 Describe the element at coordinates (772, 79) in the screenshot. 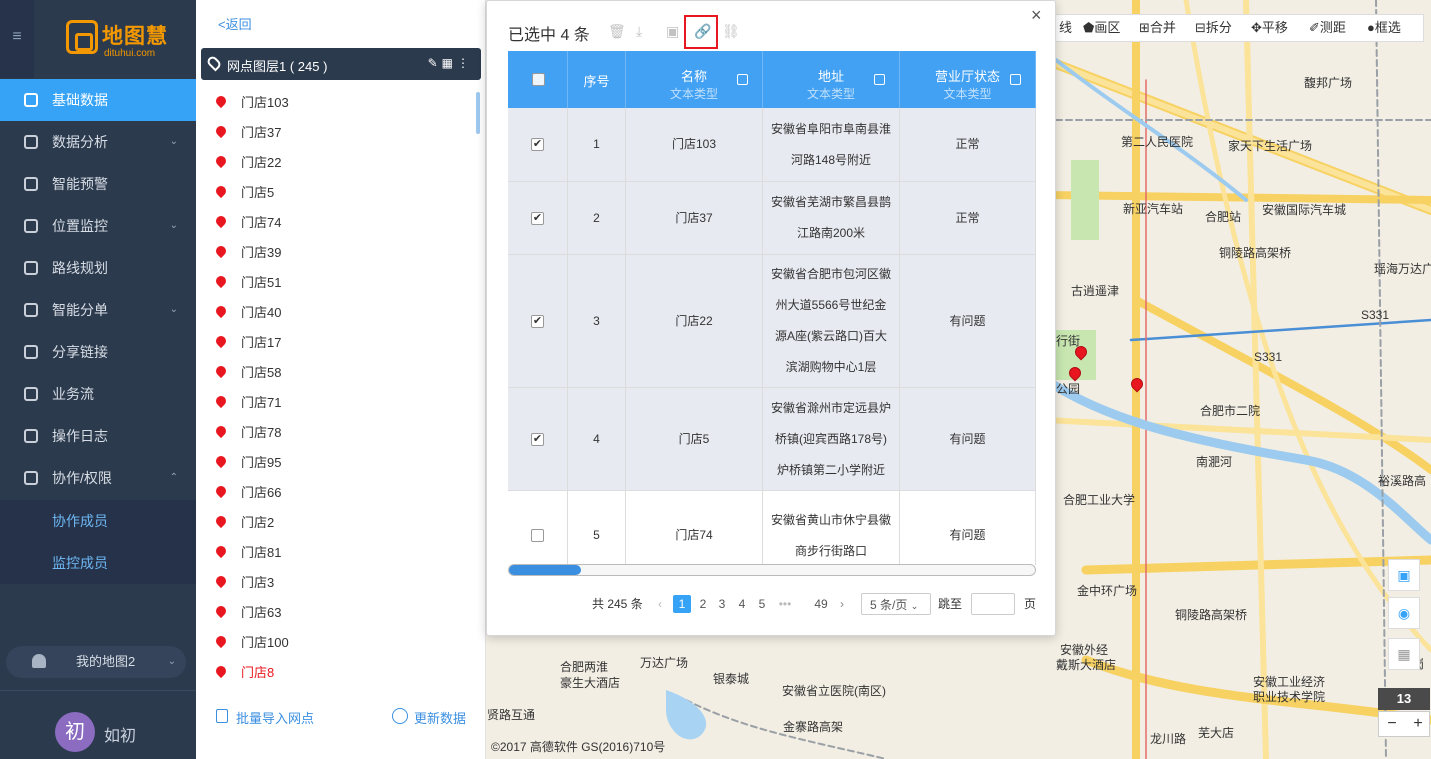

I see `table-header: 序号 名称 文本类型 地址 文本类型 营业厅状态 文本类型` at that location.